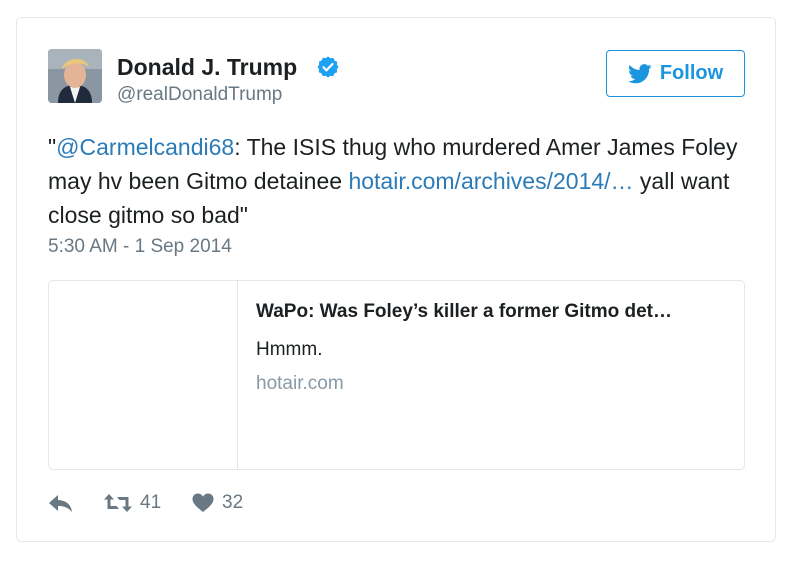 The width and height of the screenshot is (799, 567). Describe the element at coordinates (289, 349) in the screenshot. I see `link-preview-description: Hmmm.` at that location.